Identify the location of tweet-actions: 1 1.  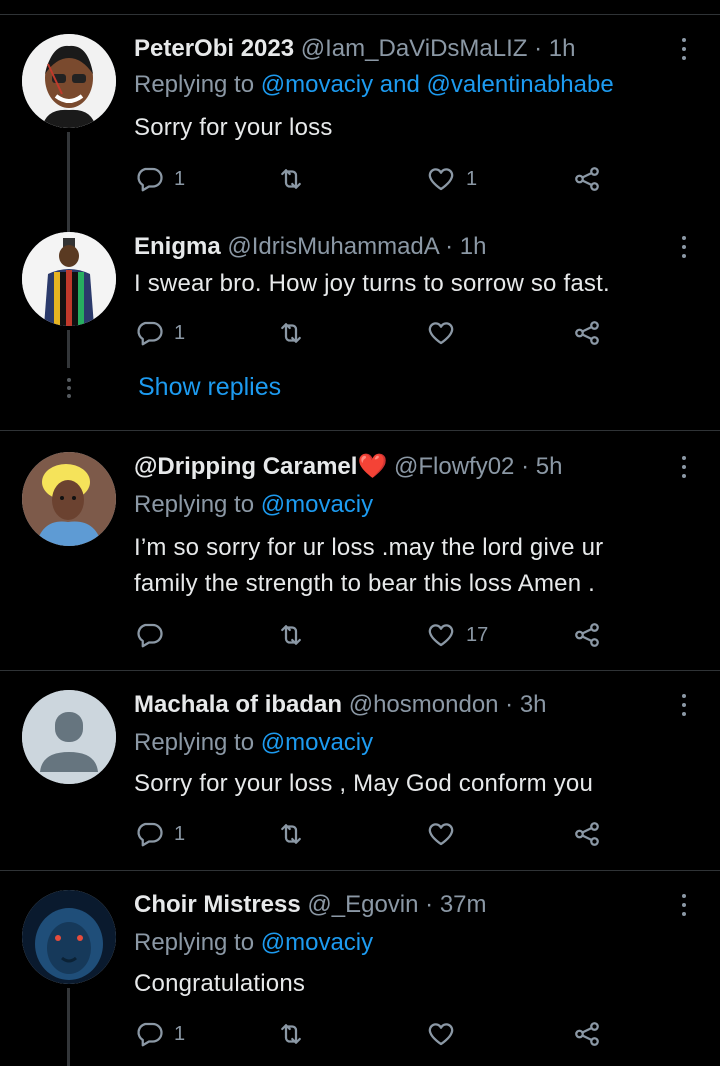
(374, 179).